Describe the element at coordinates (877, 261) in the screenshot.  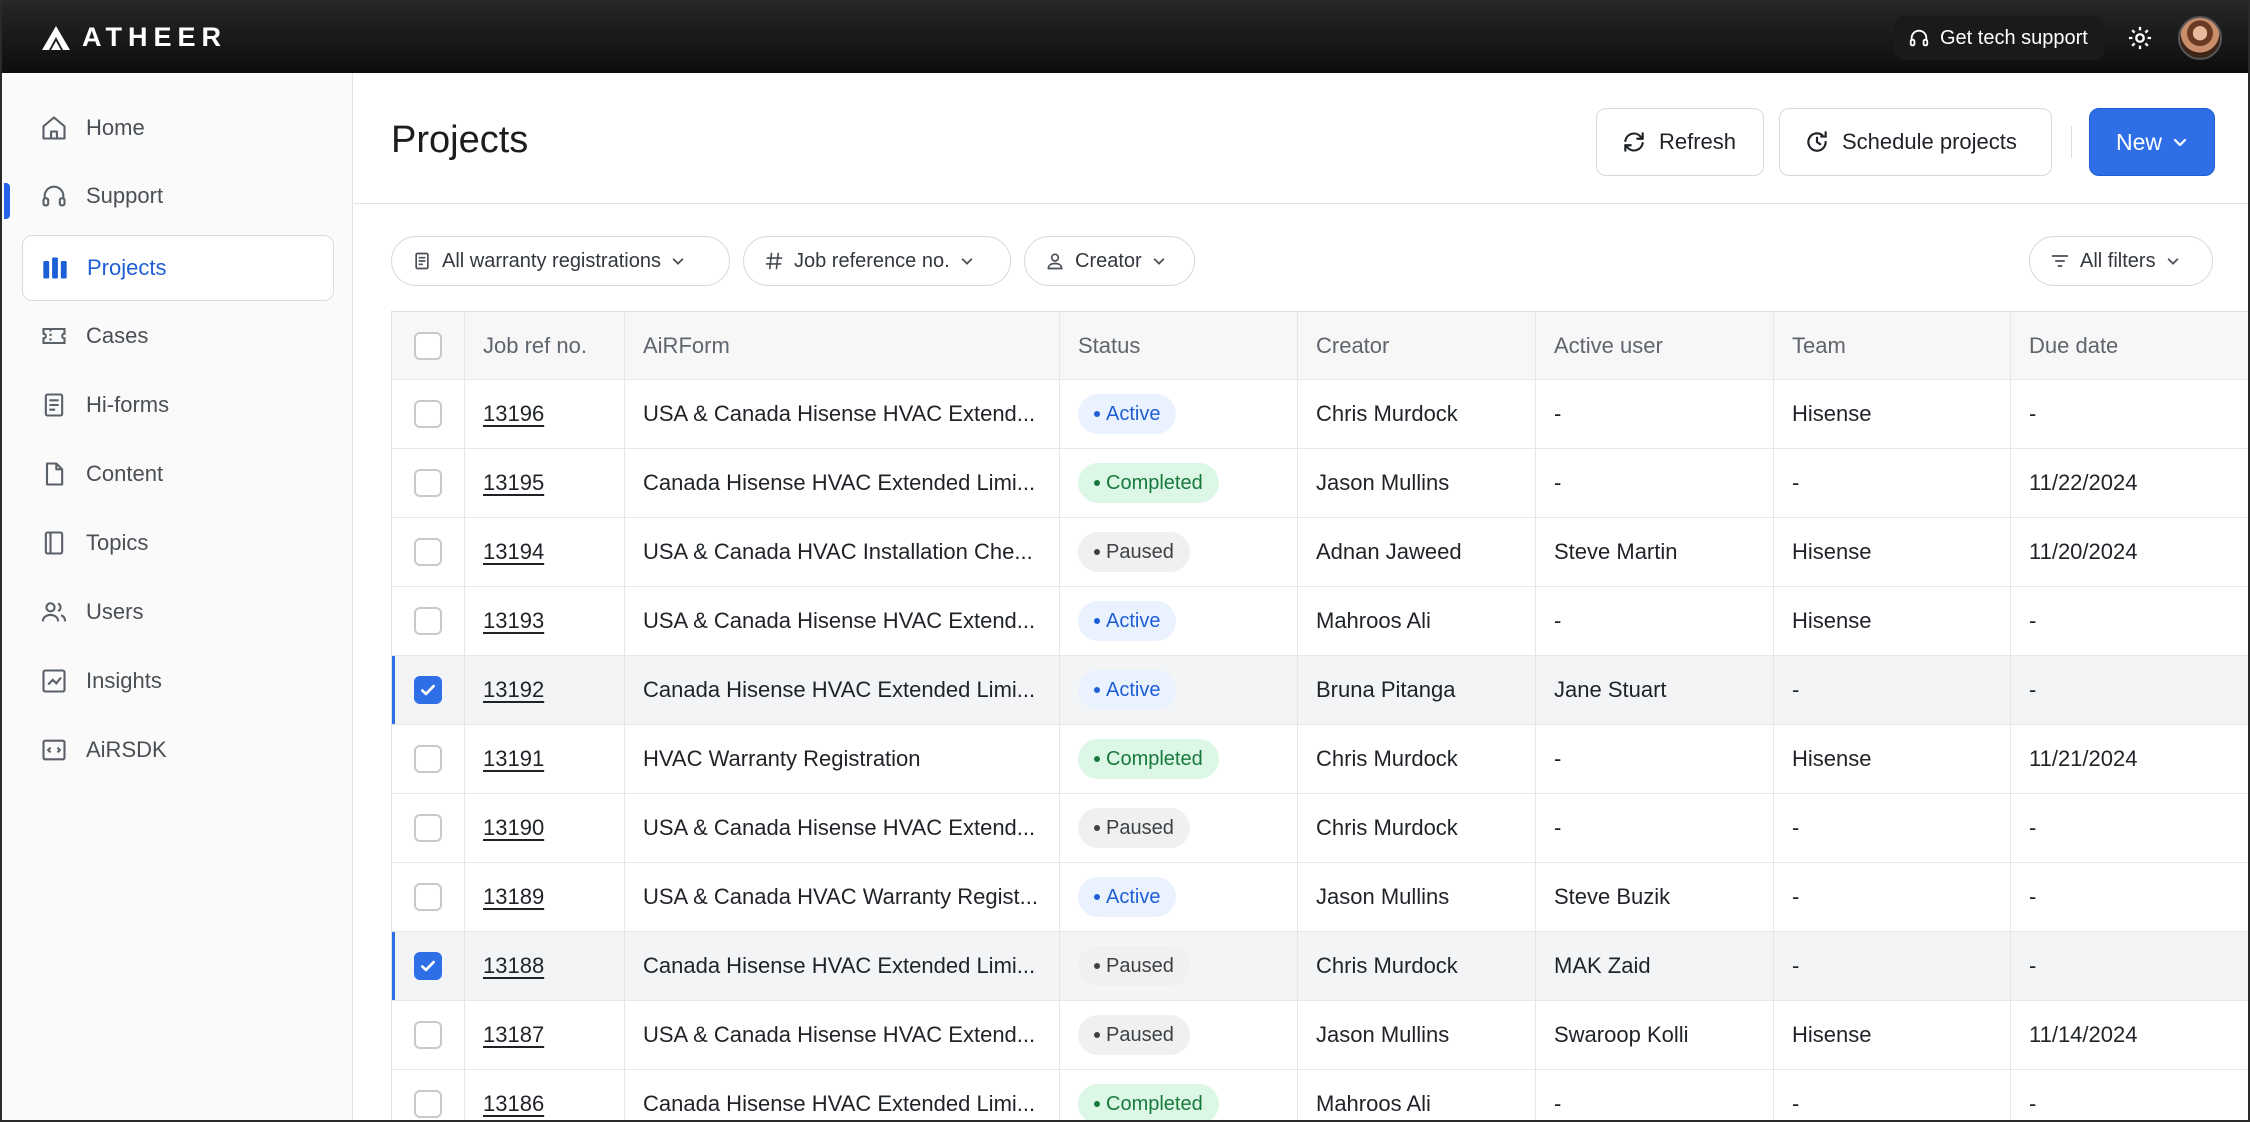
I see `job-reference-filter: Job reference no.` at that location.